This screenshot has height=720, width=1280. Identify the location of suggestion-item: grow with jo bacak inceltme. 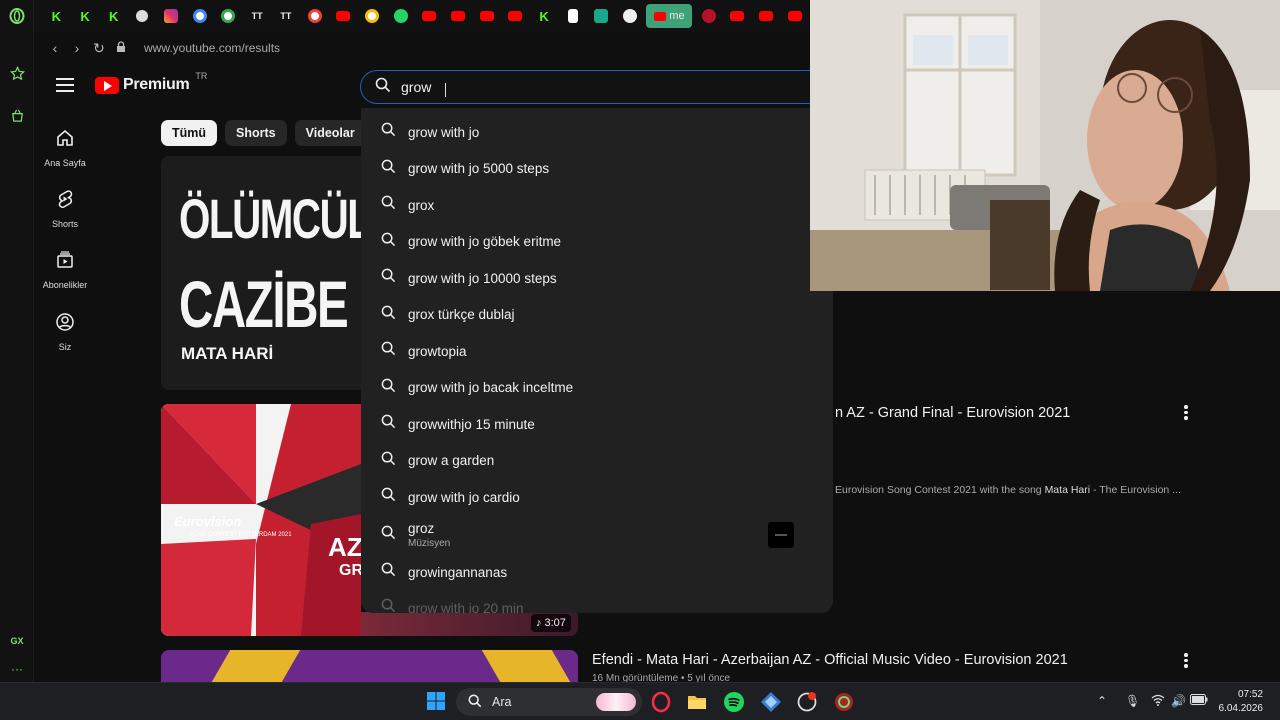
(597, 388).